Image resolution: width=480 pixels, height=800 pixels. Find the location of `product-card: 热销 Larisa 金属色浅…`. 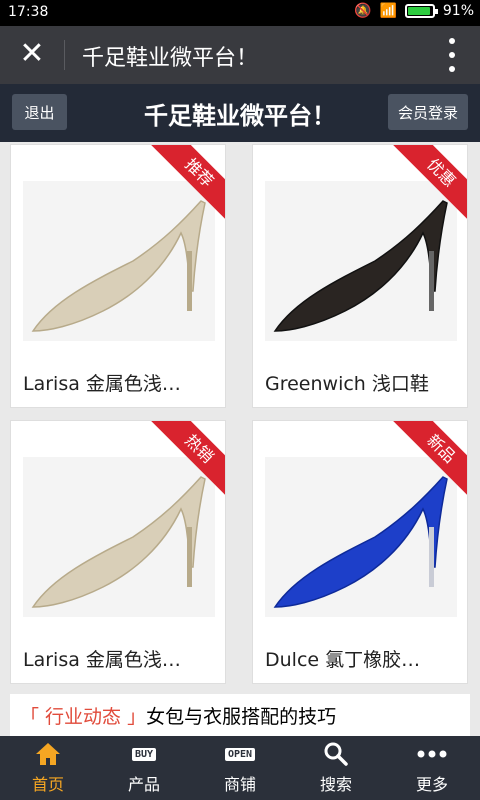

product-card: 热销 Larisa 金属色浅… is located at coordinates (118, 552).